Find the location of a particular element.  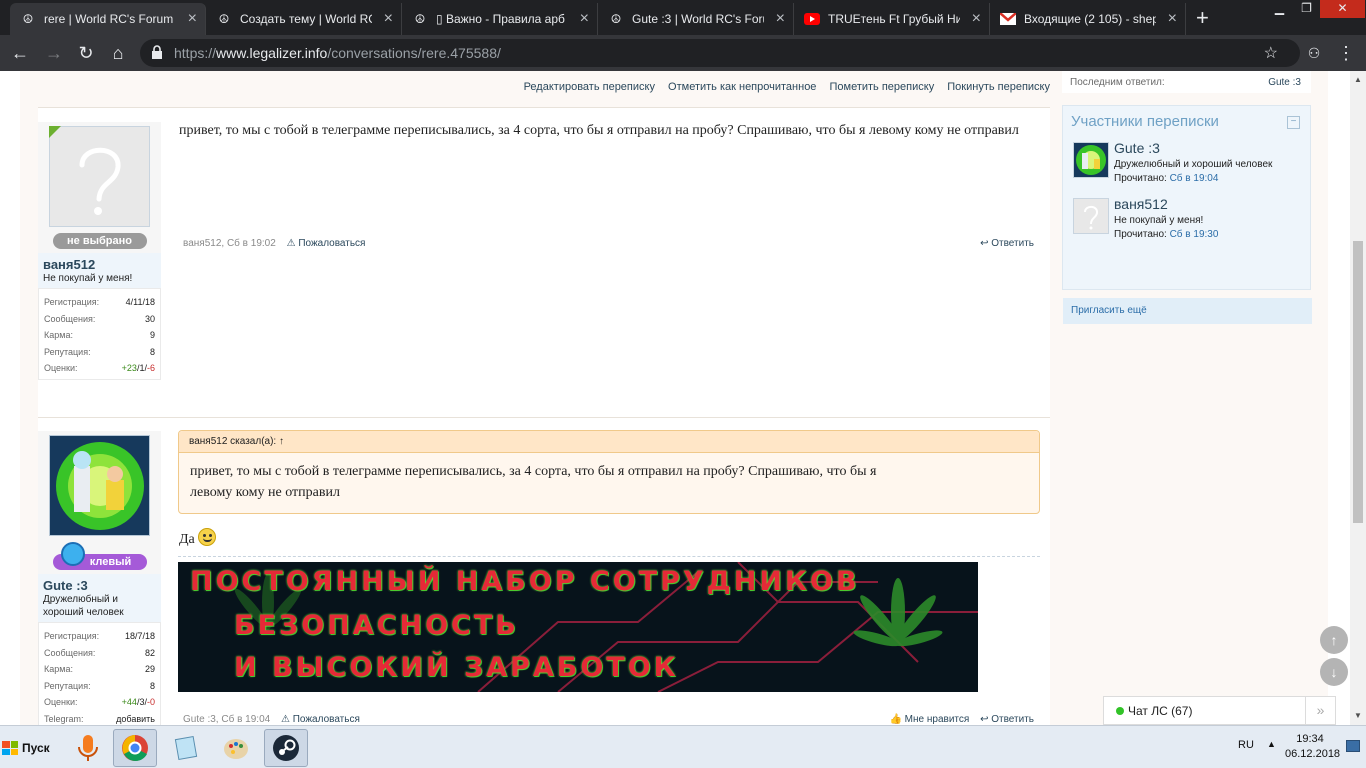

smile-icon is located at coordinates (207, 537).